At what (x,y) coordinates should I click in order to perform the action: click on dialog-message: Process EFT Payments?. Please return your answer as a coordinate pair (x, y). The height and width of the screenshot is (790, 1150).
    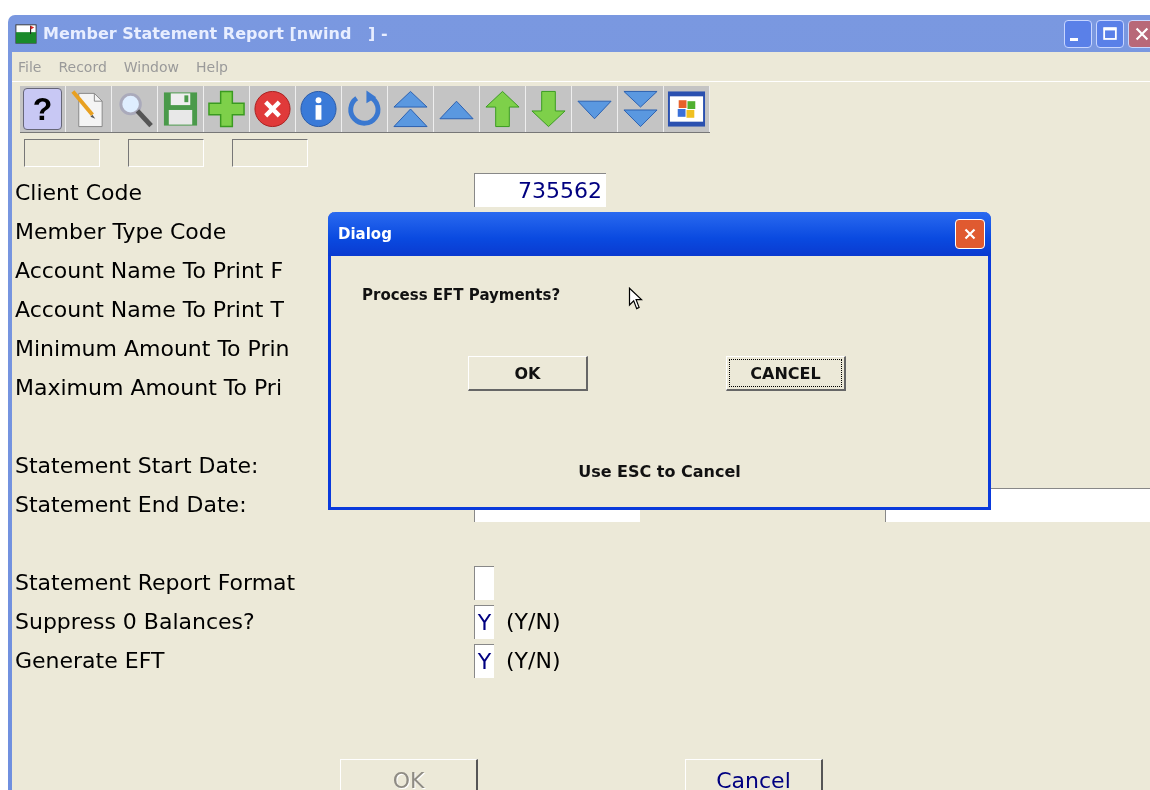
    Looking at the image, I should click on (461, 295).